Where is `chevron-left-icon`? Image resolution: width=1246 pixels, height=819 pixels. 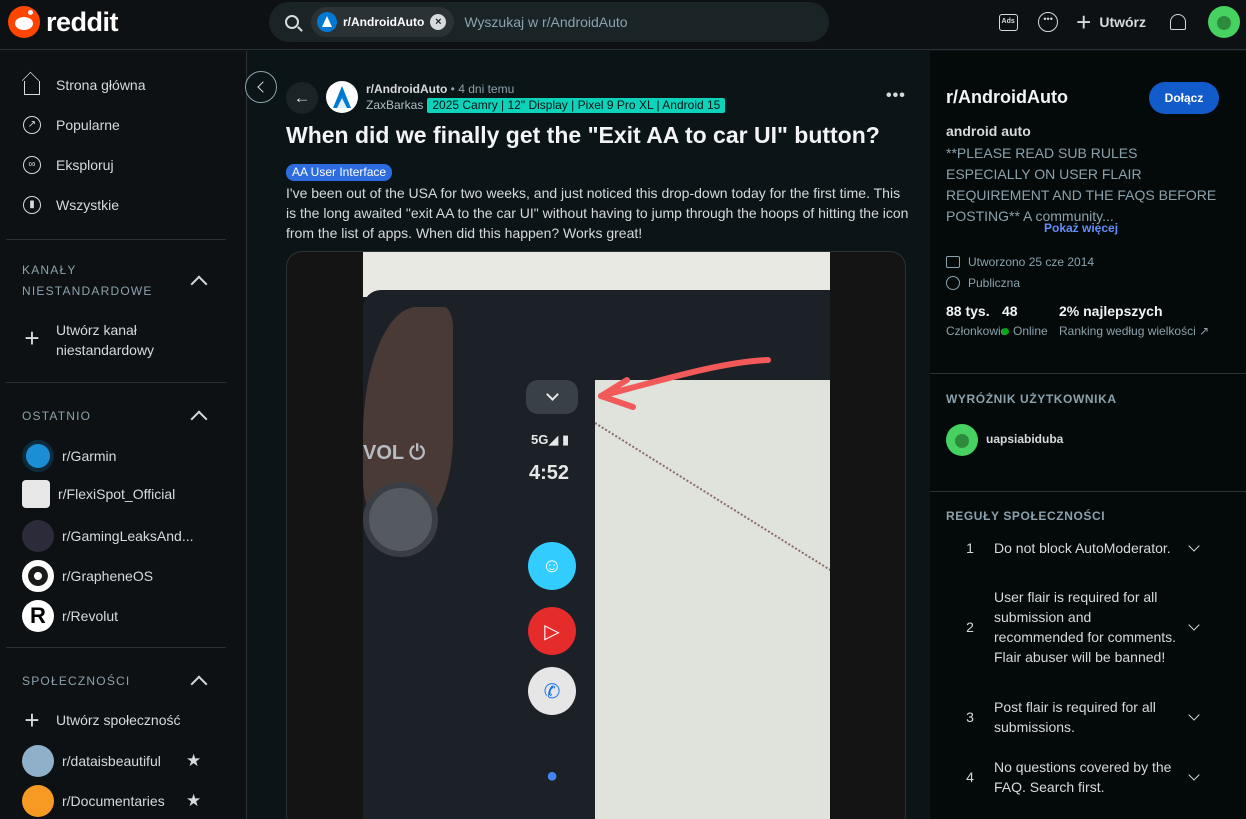
chevron-left-icon is located at coordinates (262, 87).